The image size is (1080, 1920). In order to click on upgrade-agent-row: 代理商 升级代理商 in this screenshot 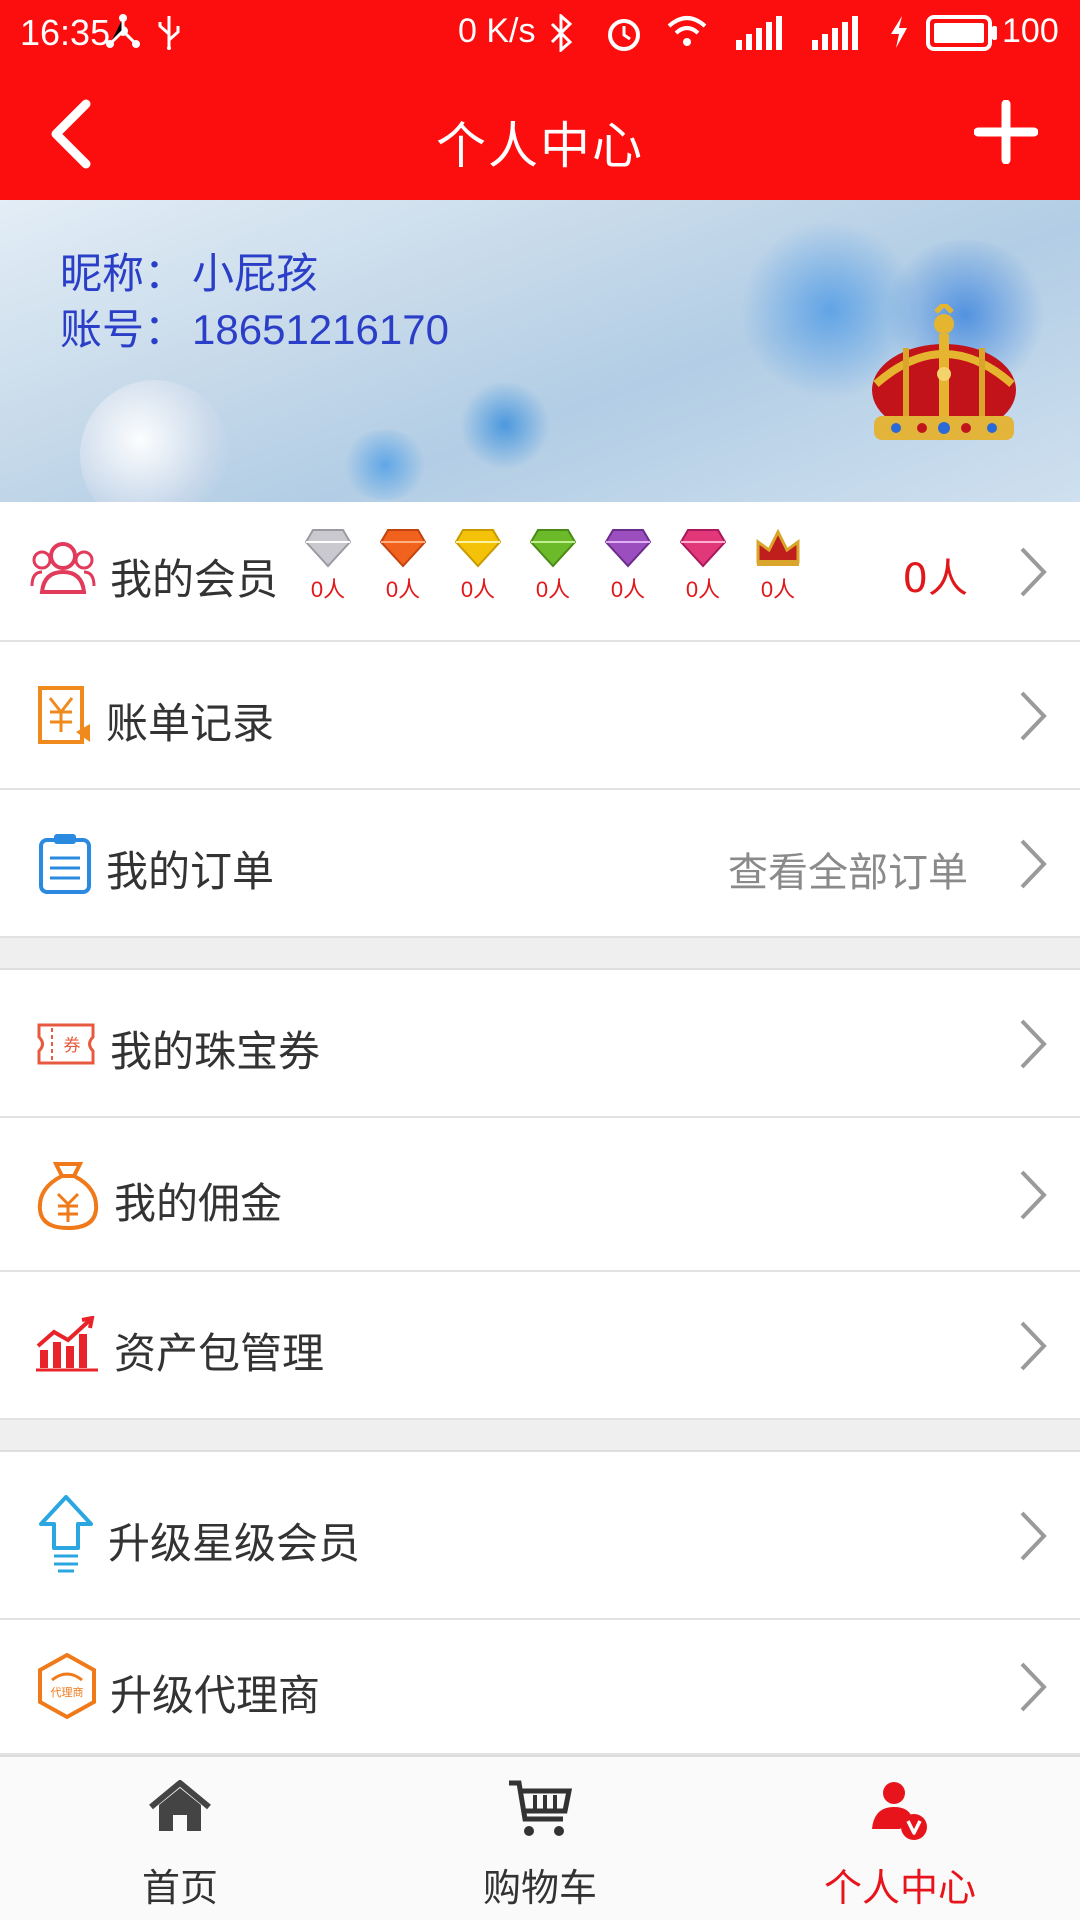, I will do `click(540, 1687)`.